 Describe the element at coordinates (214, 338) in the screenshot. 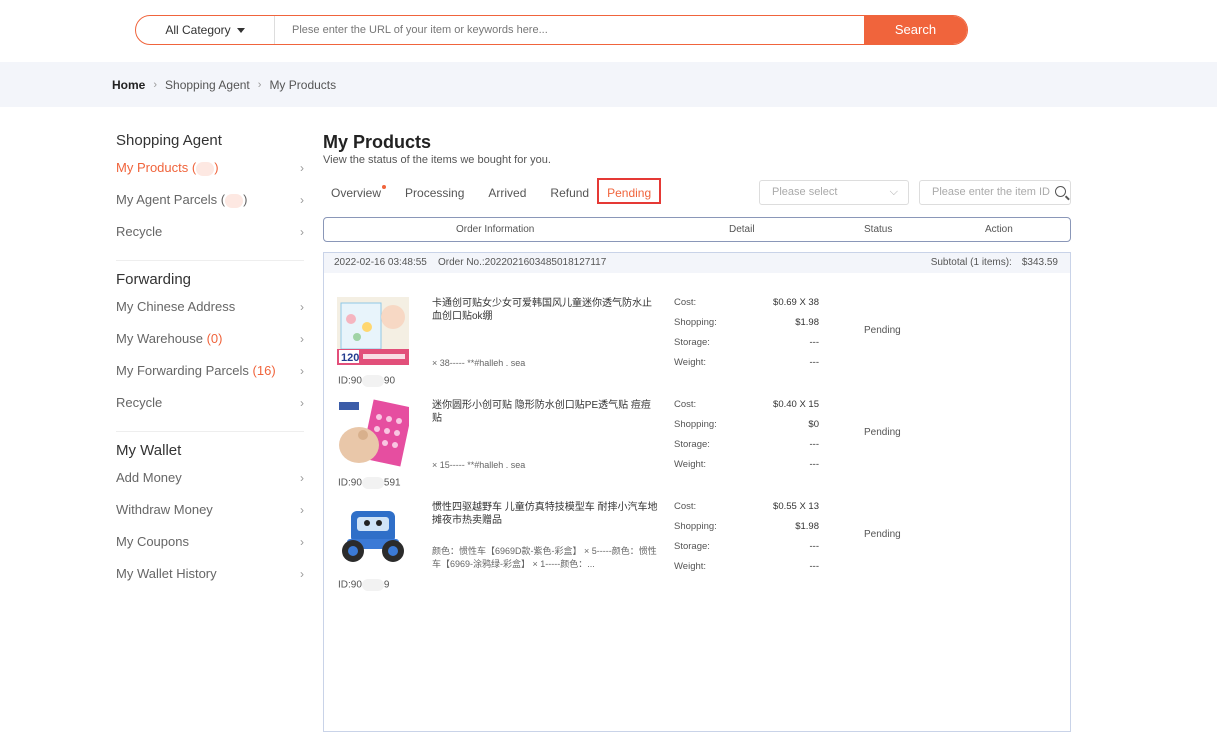

I see `sidebar-item-count: (0)` at that location.